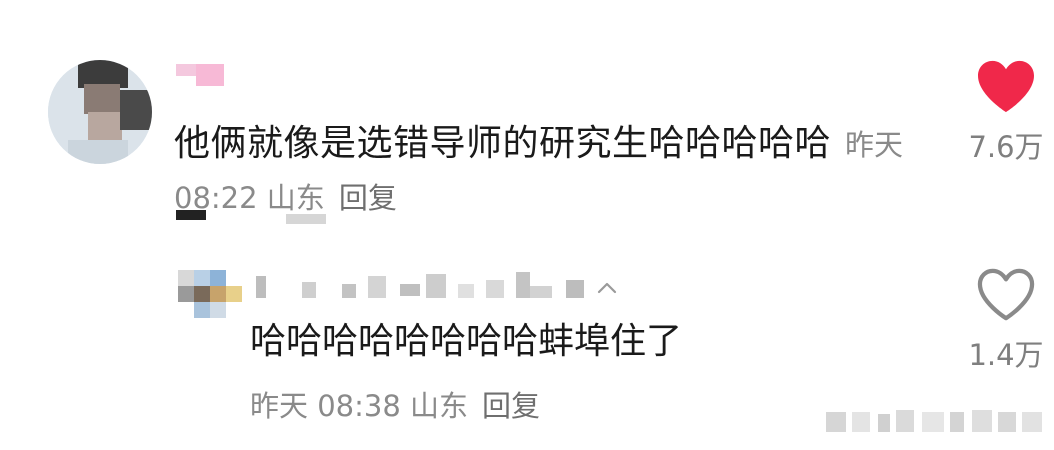 The height and width of the screenshot is (450, 1054). I want to click on reply-body: 哈哈哈哈哈哈哈哈蚌埠住了, so click(466, 341).